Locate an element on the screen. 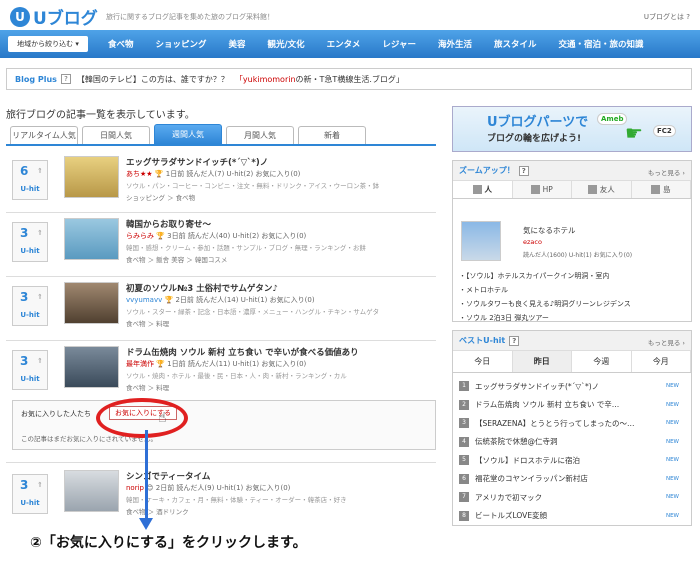 This screenshot has height=561, width=700. list-item: 3 【SERAZENA】とうとう行ってしまったの〜… NEW is located at coordinates (572, 423).